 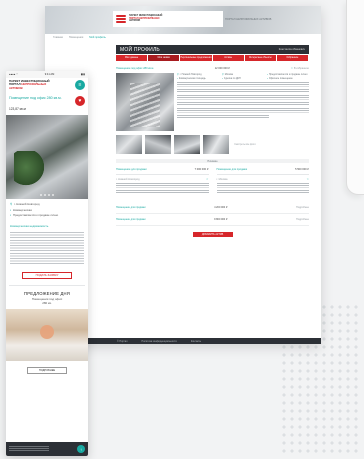 I want to click on offer-city: г. Москва, so click(x=222, y=179).